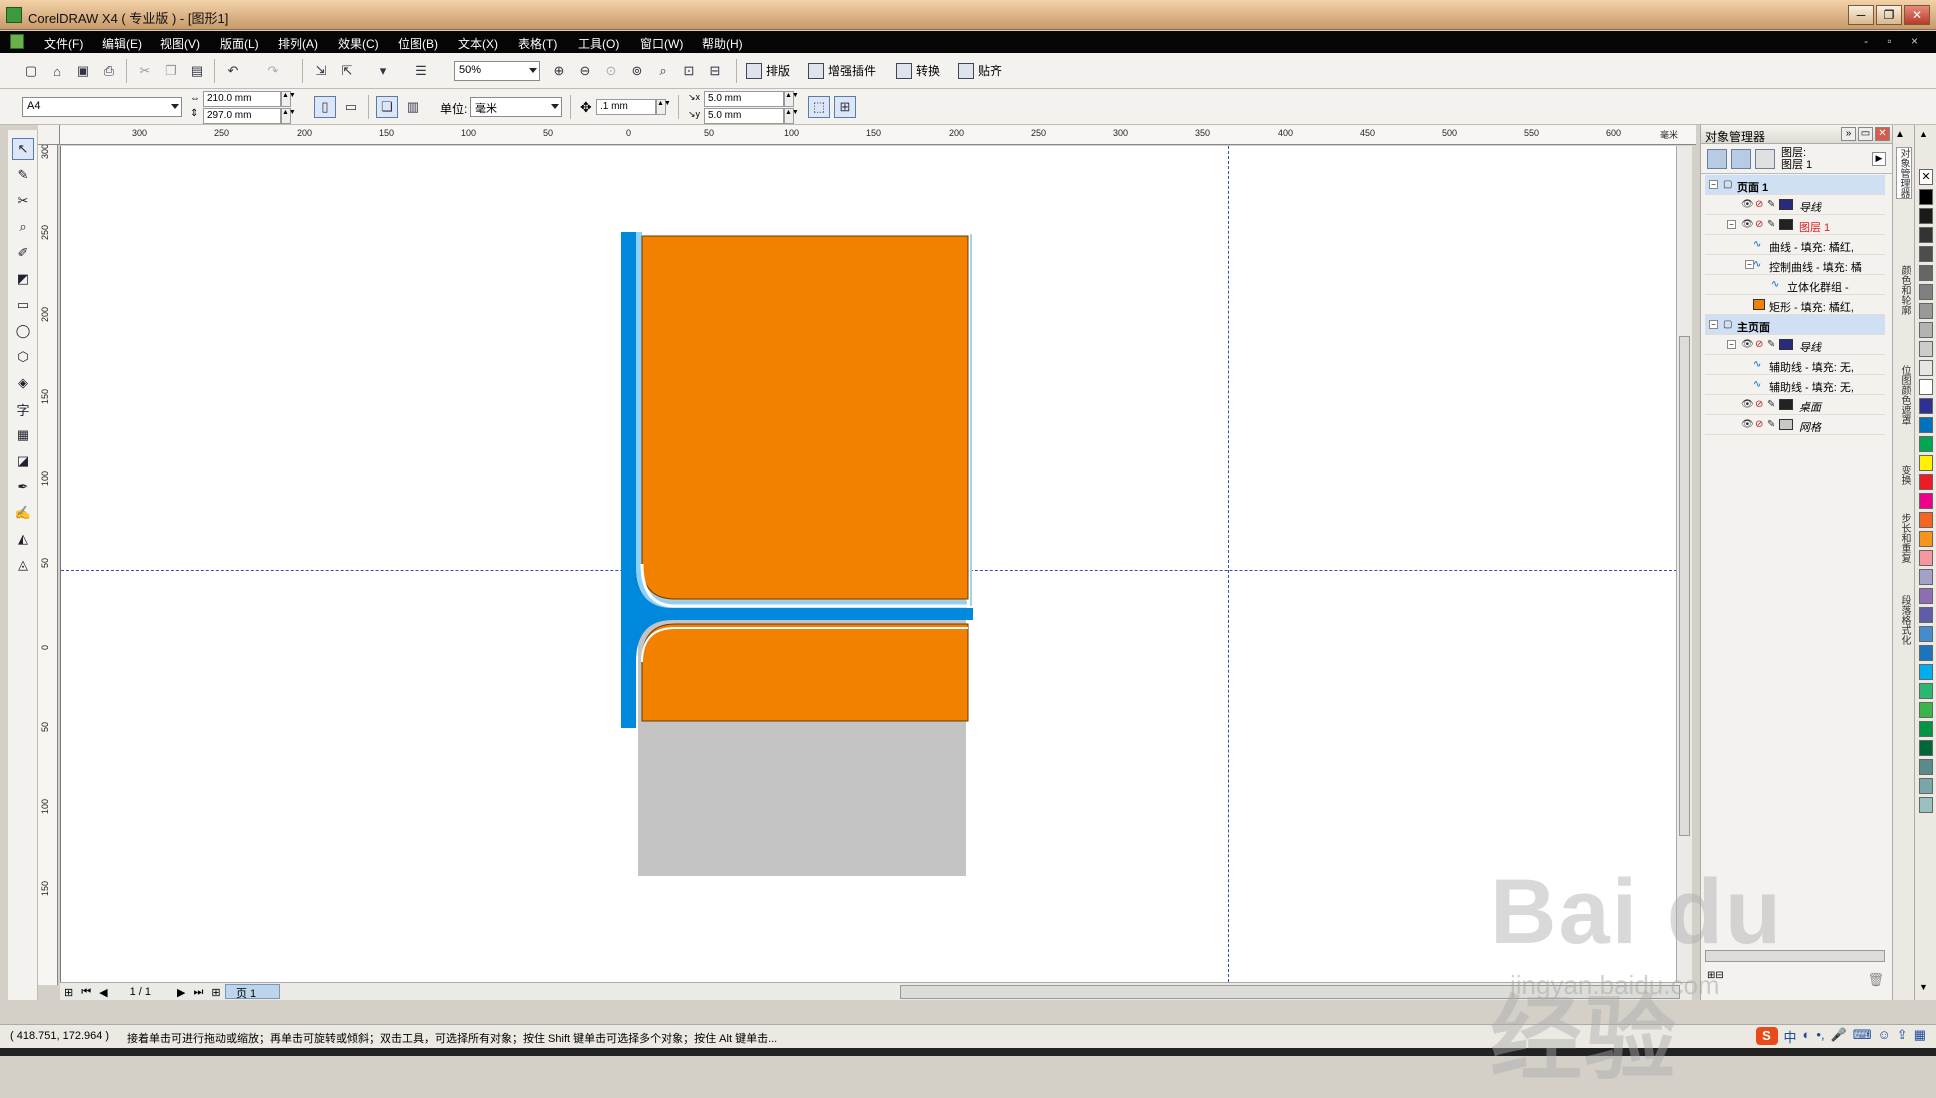 The width and height of the screenshot is (1936, 1098). Describe the element at coordinates (1795, 425) in the screenshot. I see `tree-layer-row: 👁 ⊘ ✎ 网格` at that location.